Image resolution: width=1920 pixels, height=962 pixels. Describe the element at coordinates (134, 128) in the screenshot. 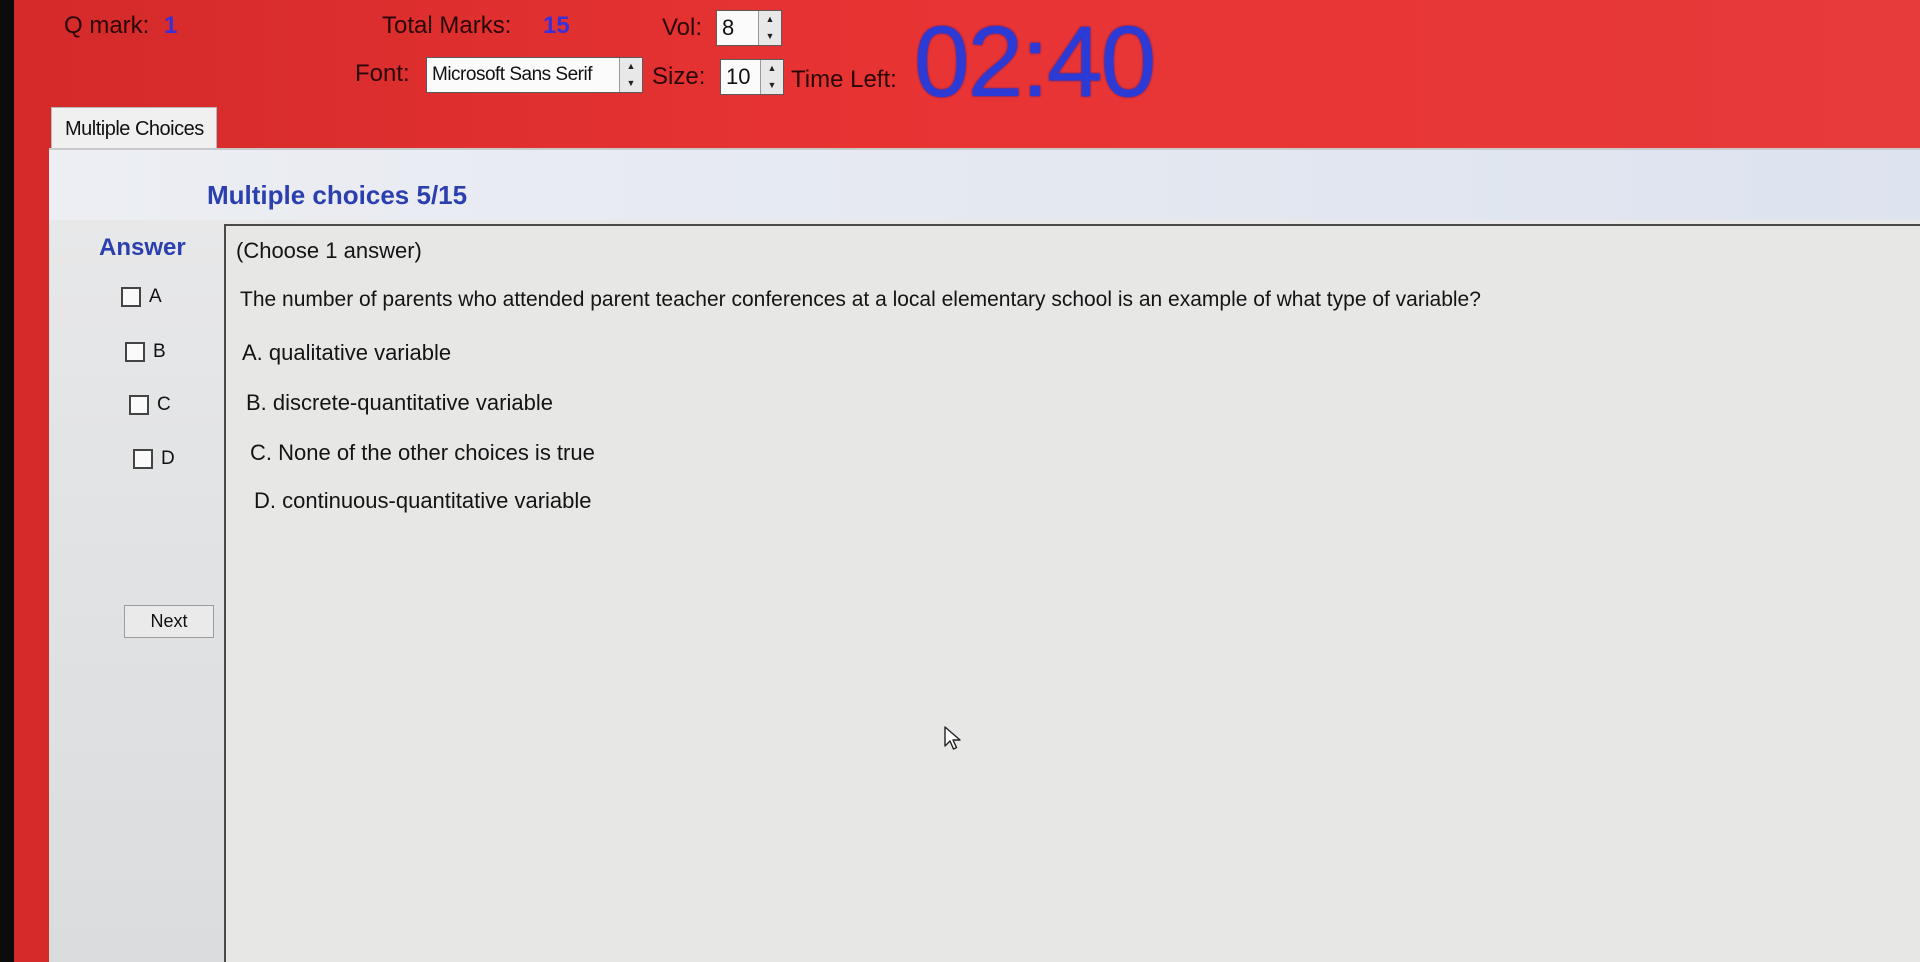

I see `tab-multiple-choices: Multiple Choices` at that location.